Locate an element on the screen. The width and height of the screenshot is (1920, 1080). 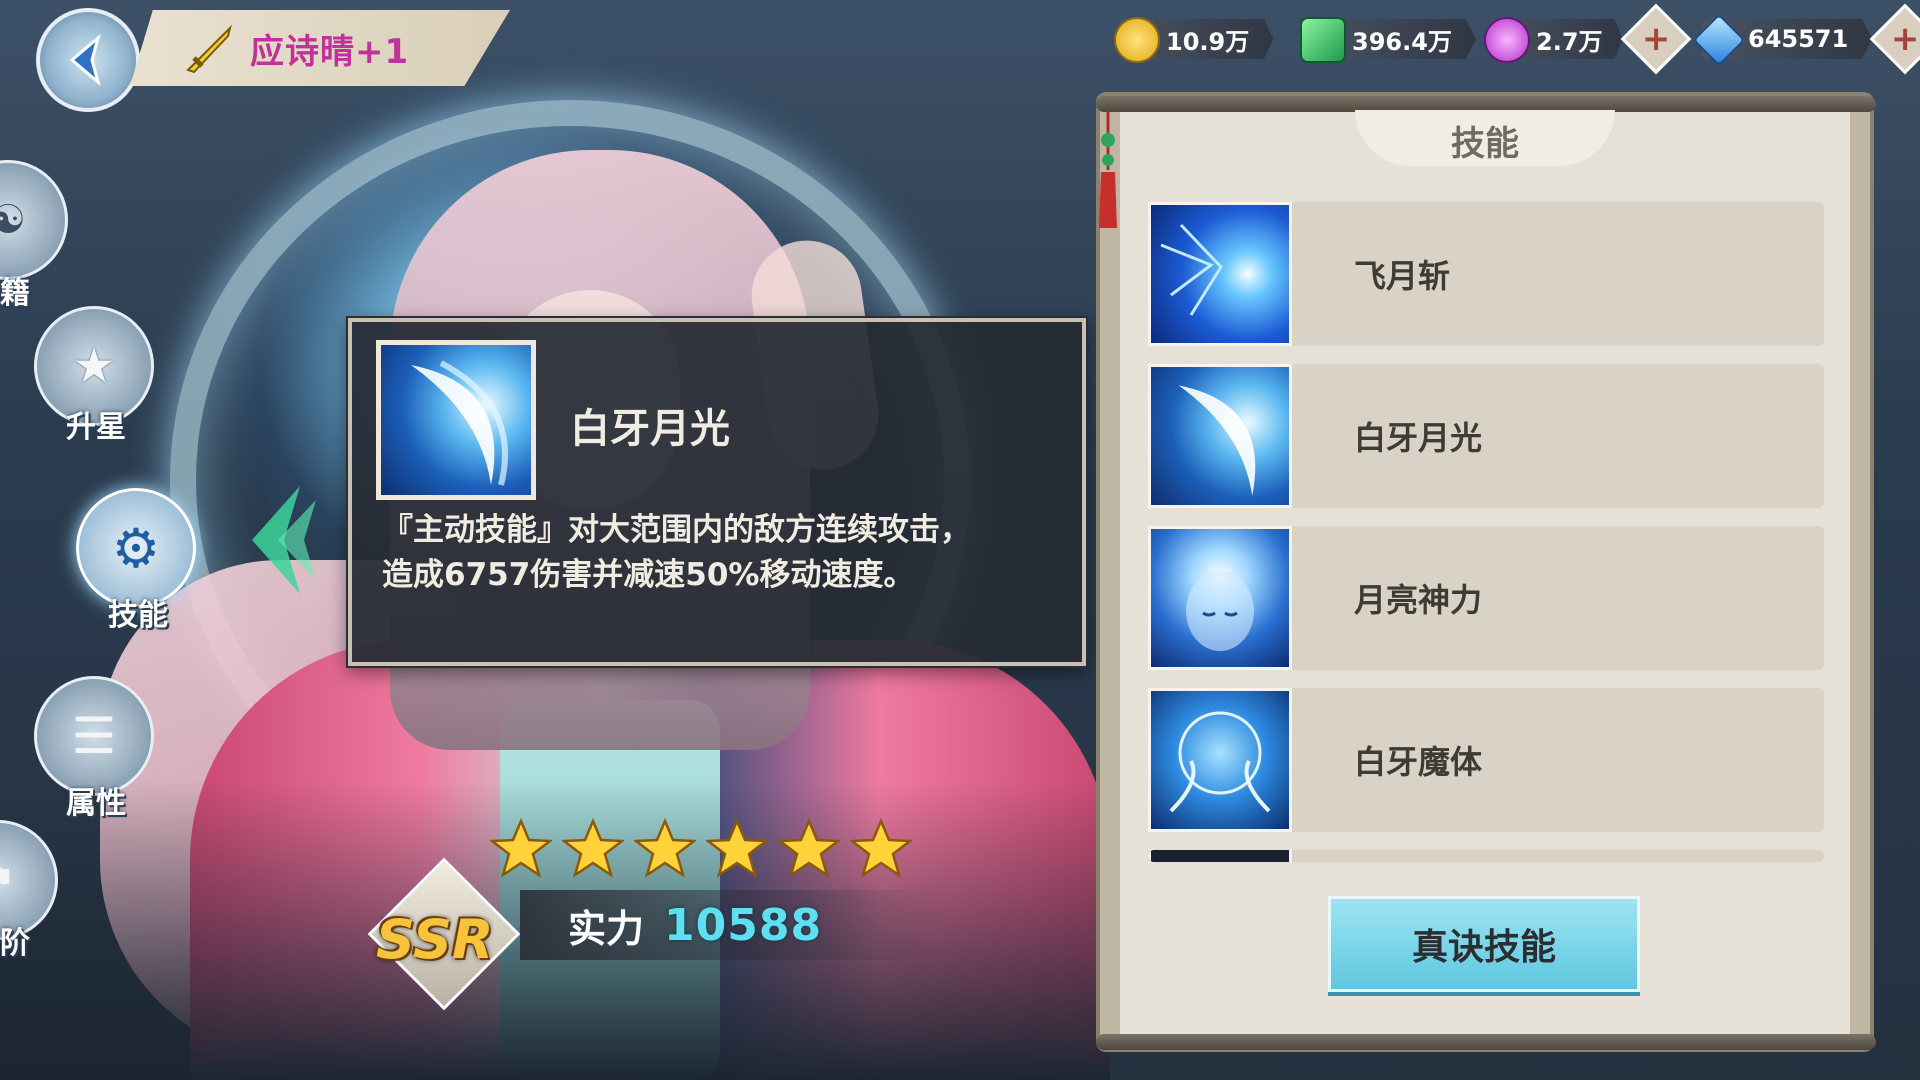
gold-amount: 10.9万 is located at coordinates (1208, 41).